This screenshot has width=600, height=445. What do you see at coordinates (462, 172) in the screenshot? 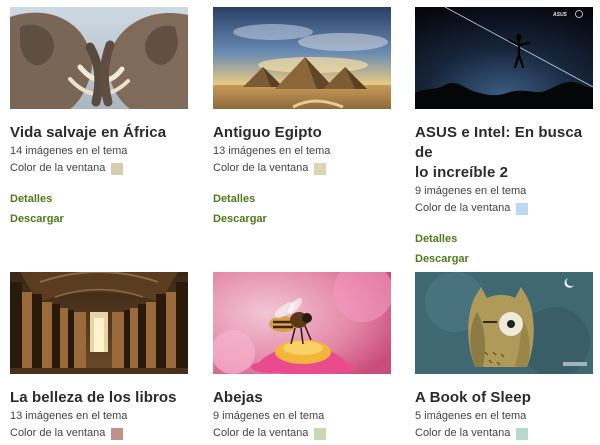
I see `theme-title-line2: lo increíble 2` at bounding box center [462, 172].